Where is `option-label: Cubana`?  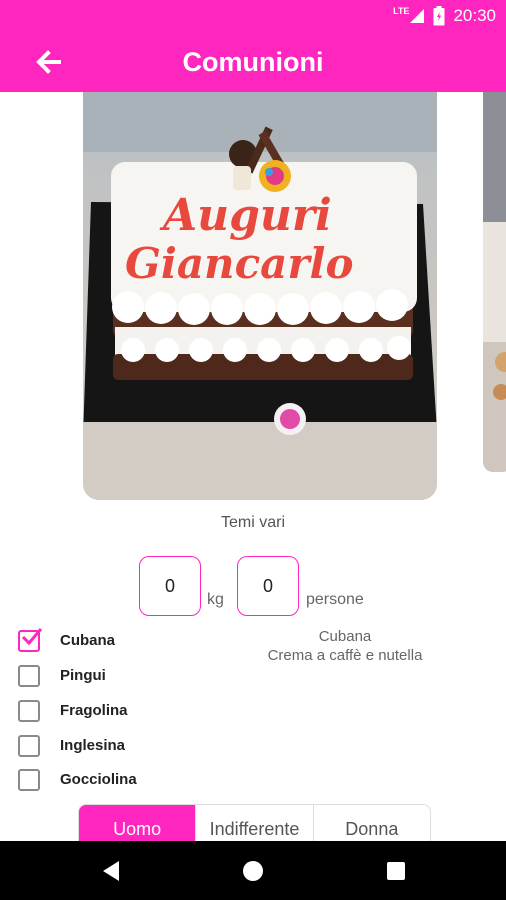 option-label: Cubana is located at coordinates (88, 640).